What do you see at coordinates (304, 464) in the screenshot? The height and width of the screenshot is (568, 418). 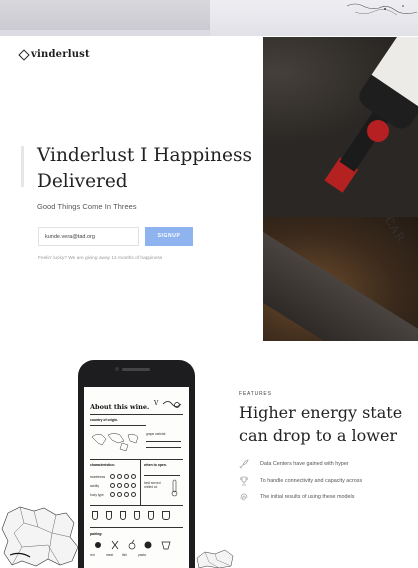 I see `feature-text: Data Centers have gained with hyper` at bounding box center [304, 464].